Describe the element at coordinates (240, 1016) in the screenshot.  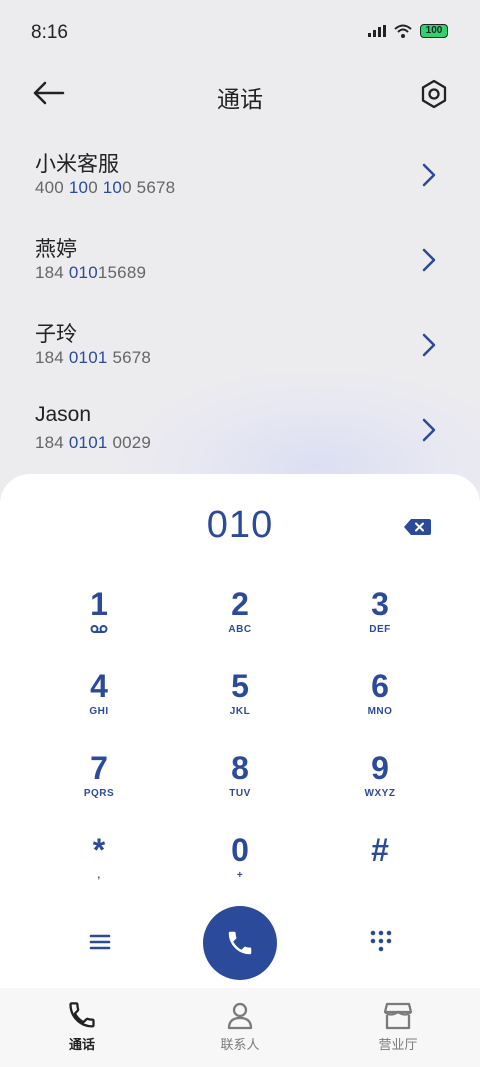
I see `person-icon` at that location.